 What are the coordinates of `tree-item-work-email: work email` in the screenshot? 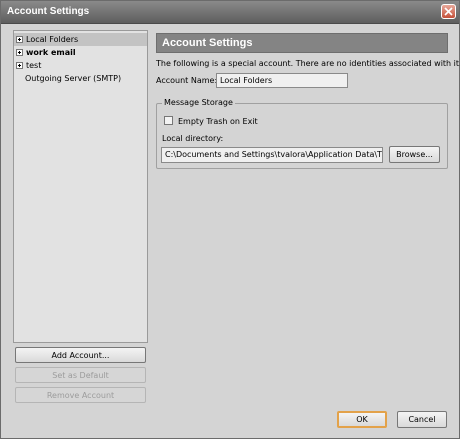 It's located at (80, 52).